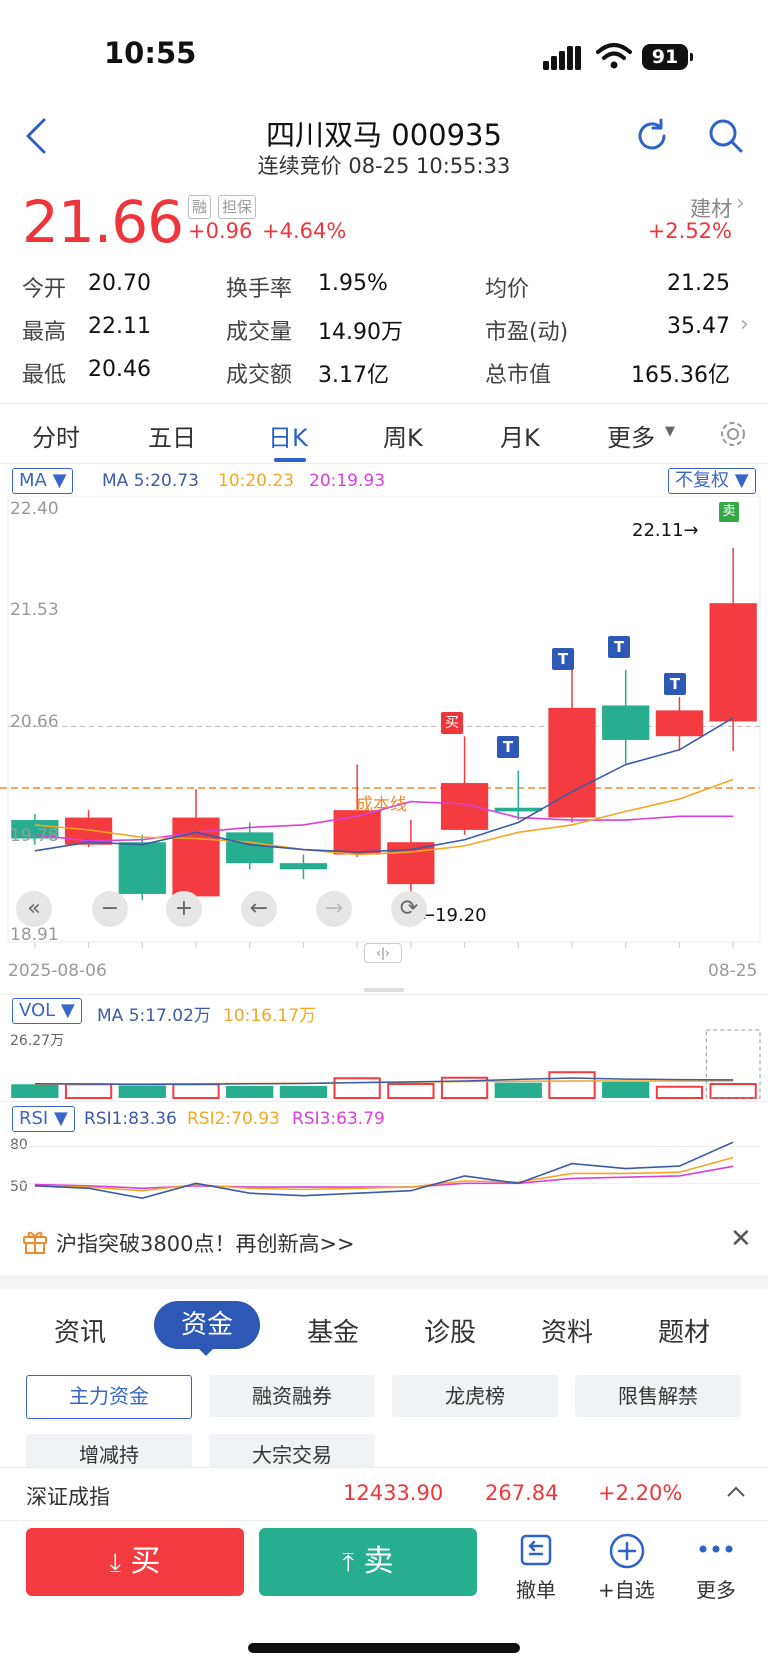 The width and height of the screenshot is (768, 1669). I want to click on buy-button: ⤓ 买, so click(135, 1562).